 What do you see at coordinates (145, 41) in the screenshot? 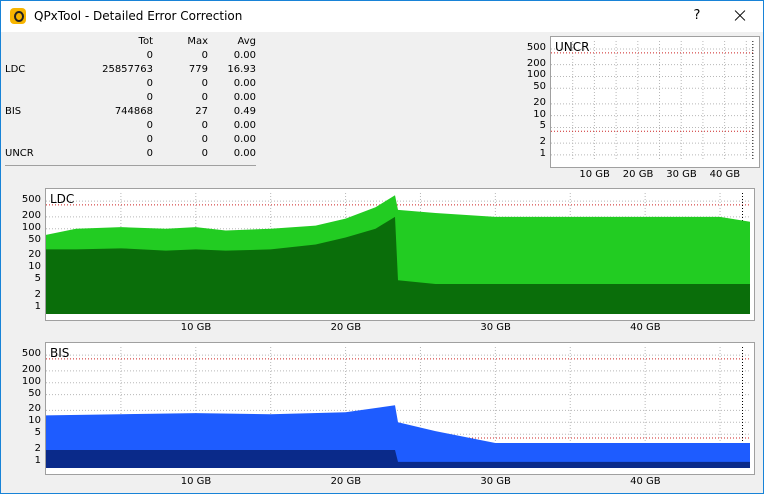
I see `stats-header-tot: Tot` at bounding box center [145, 41].